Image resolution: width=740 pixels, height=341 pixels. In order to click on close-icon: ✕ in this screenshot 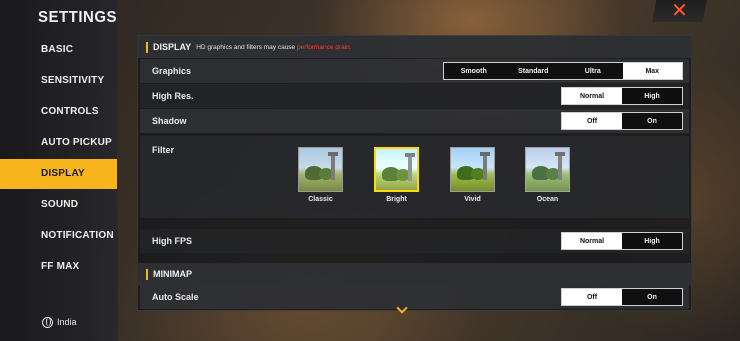, I will do `click(679, 11)`.